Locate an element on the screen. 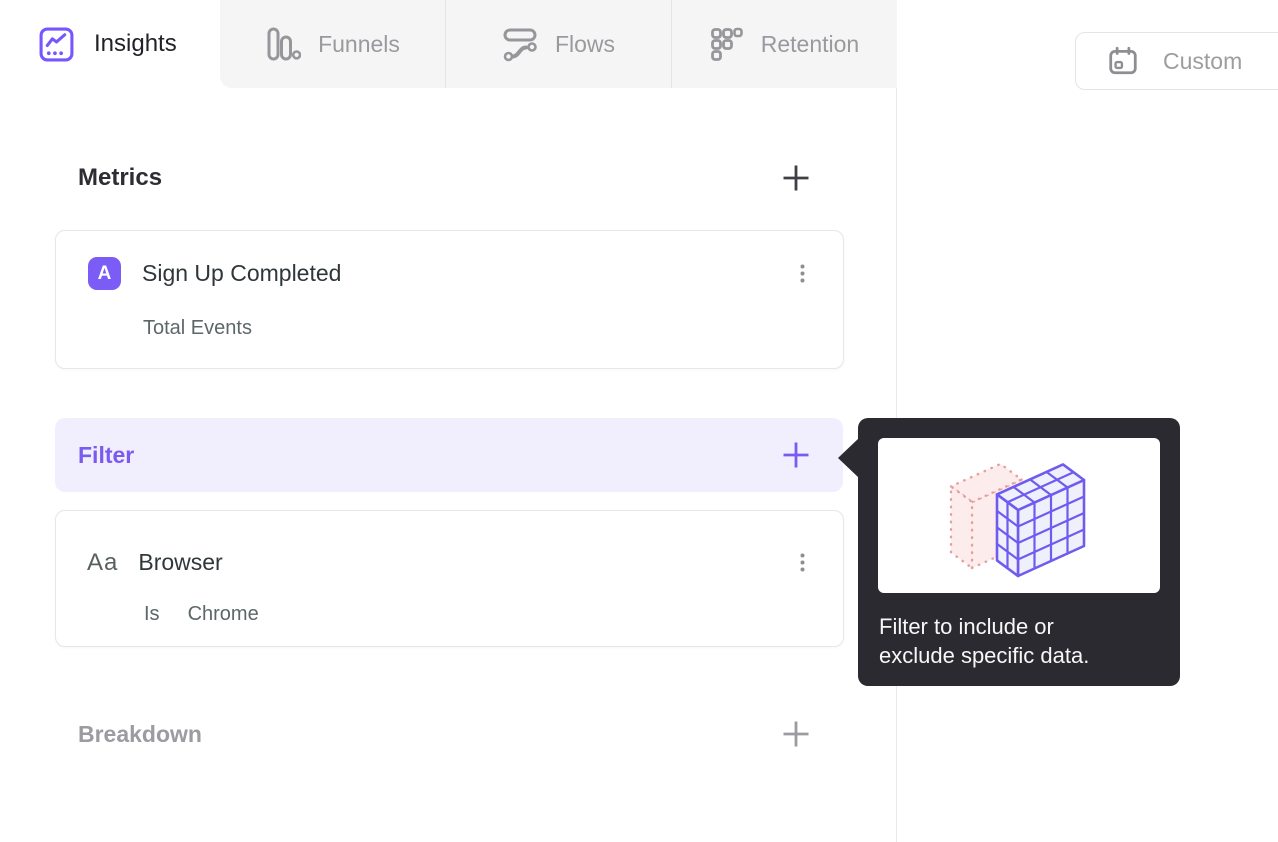 The height and width of the screenshot is (842, 1278). metrics-section-header: Metrics is located at coordinates (449, 178).